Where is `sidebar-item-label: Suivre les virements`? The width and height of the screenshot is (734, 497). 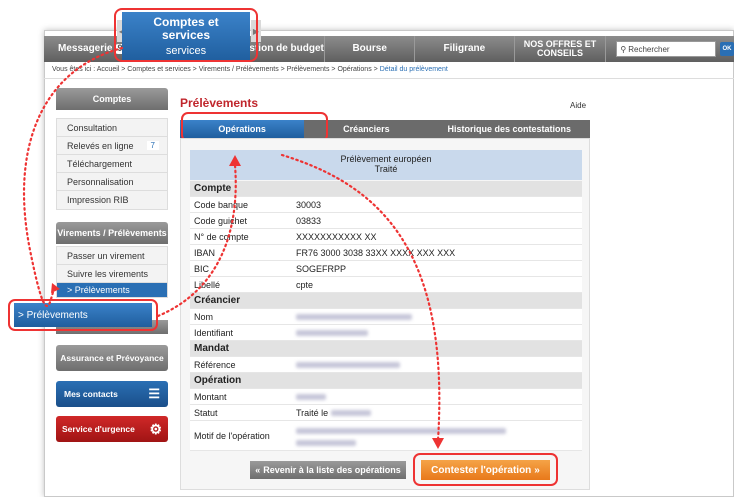
sidebar-item-label: Suivre les virements is located at coordinates (108, 273).